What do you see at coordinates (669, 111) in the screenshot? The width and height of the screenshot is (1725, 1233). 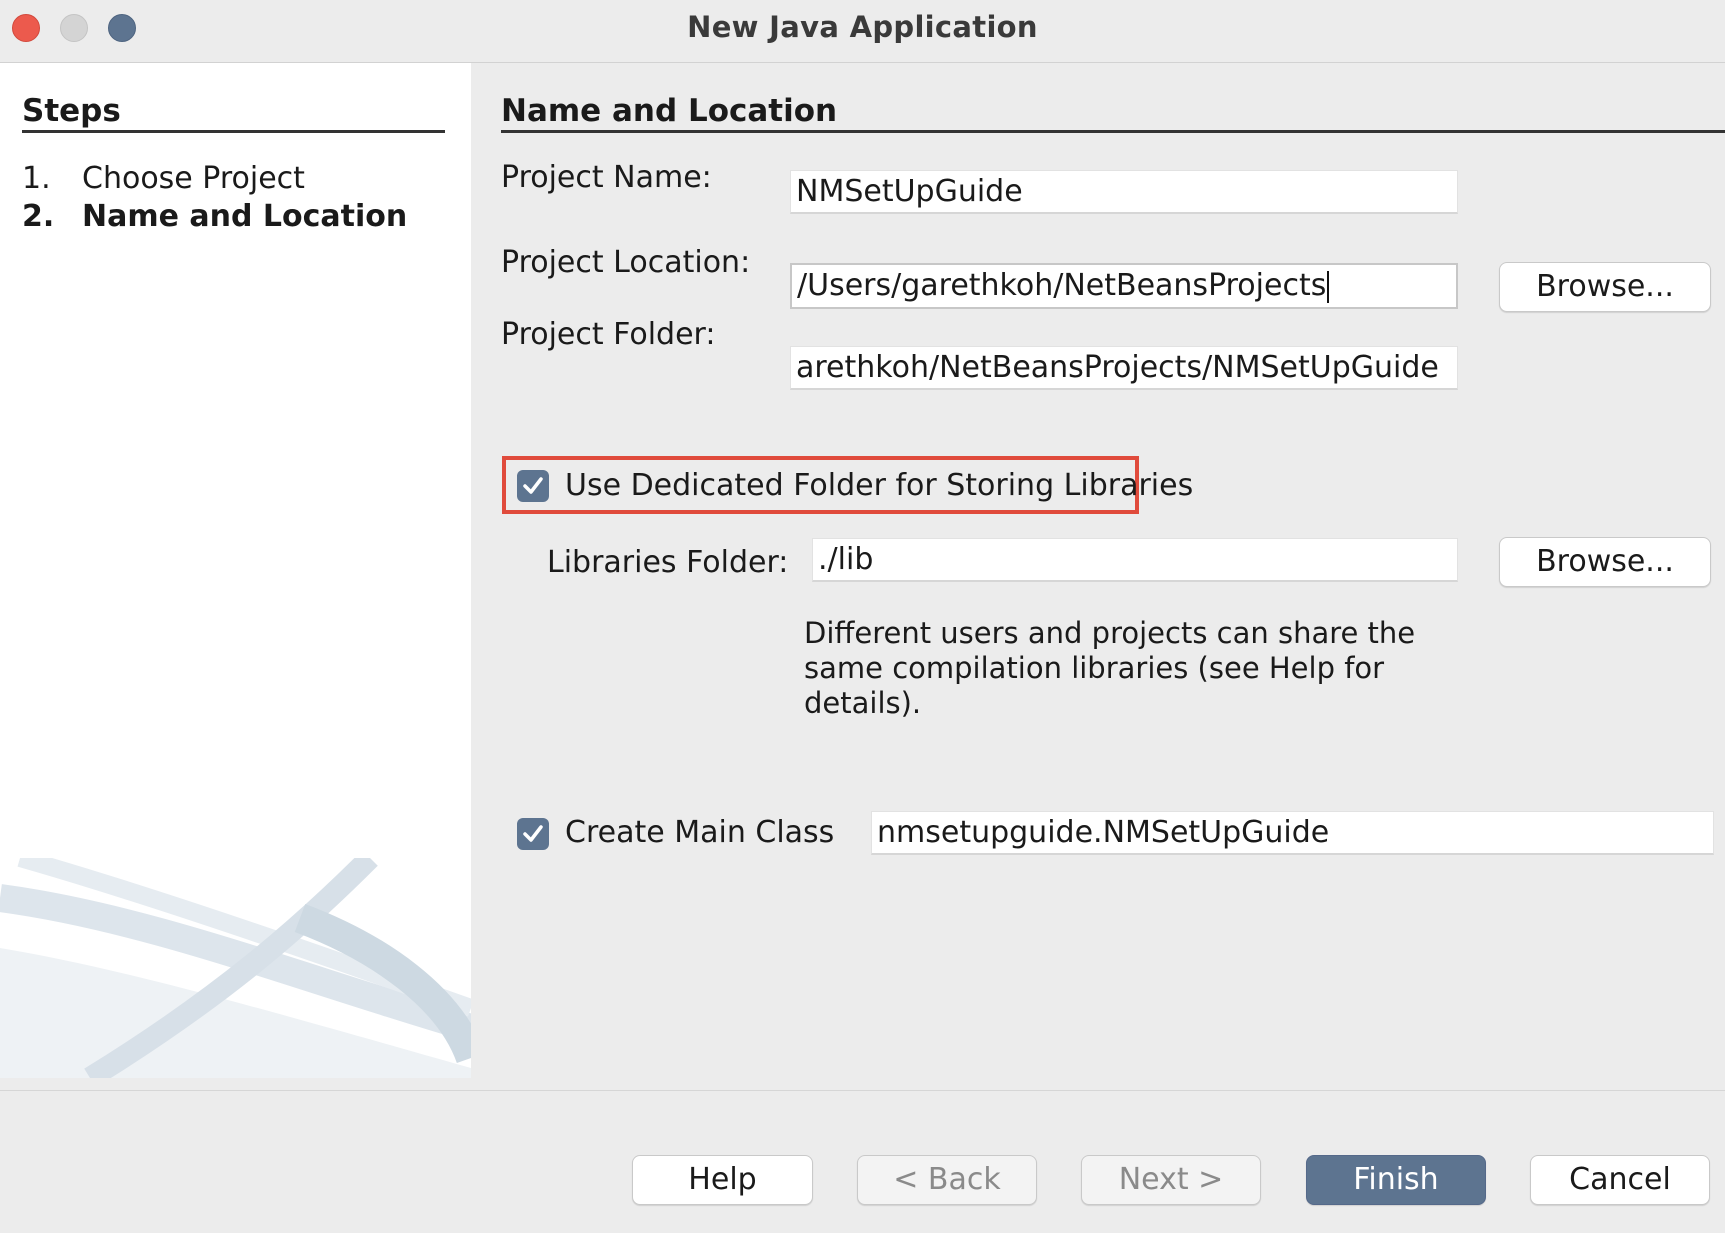 I see `section-title: Name and Location` at bounding box center [669, 111].